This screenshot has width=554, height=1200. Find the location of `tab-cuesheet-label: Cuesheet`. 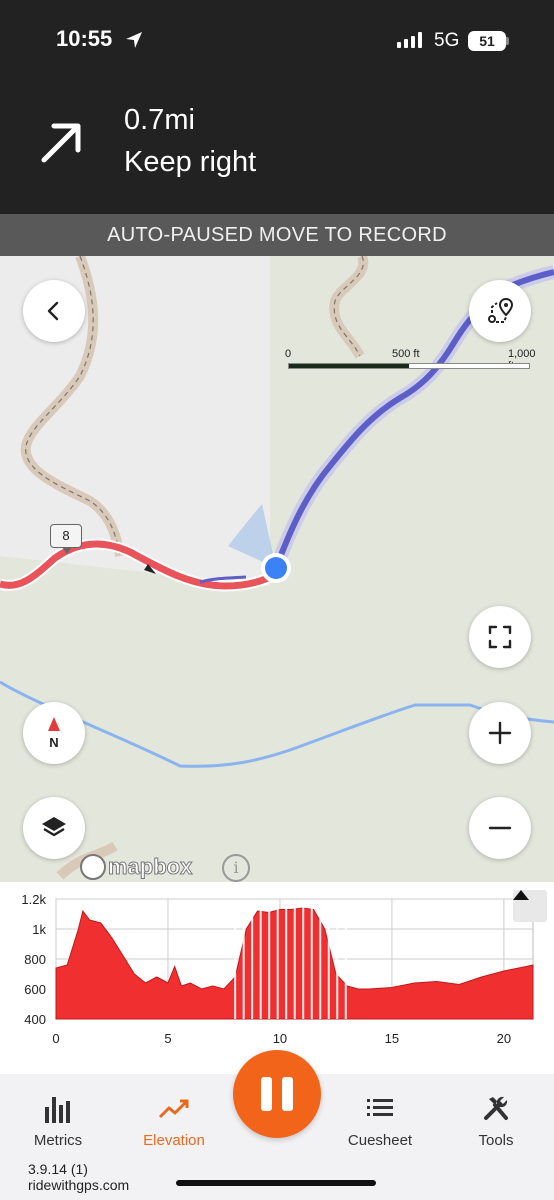

tab-cuesheet-label: Cuesheet is located at coordinates (380, 1140).